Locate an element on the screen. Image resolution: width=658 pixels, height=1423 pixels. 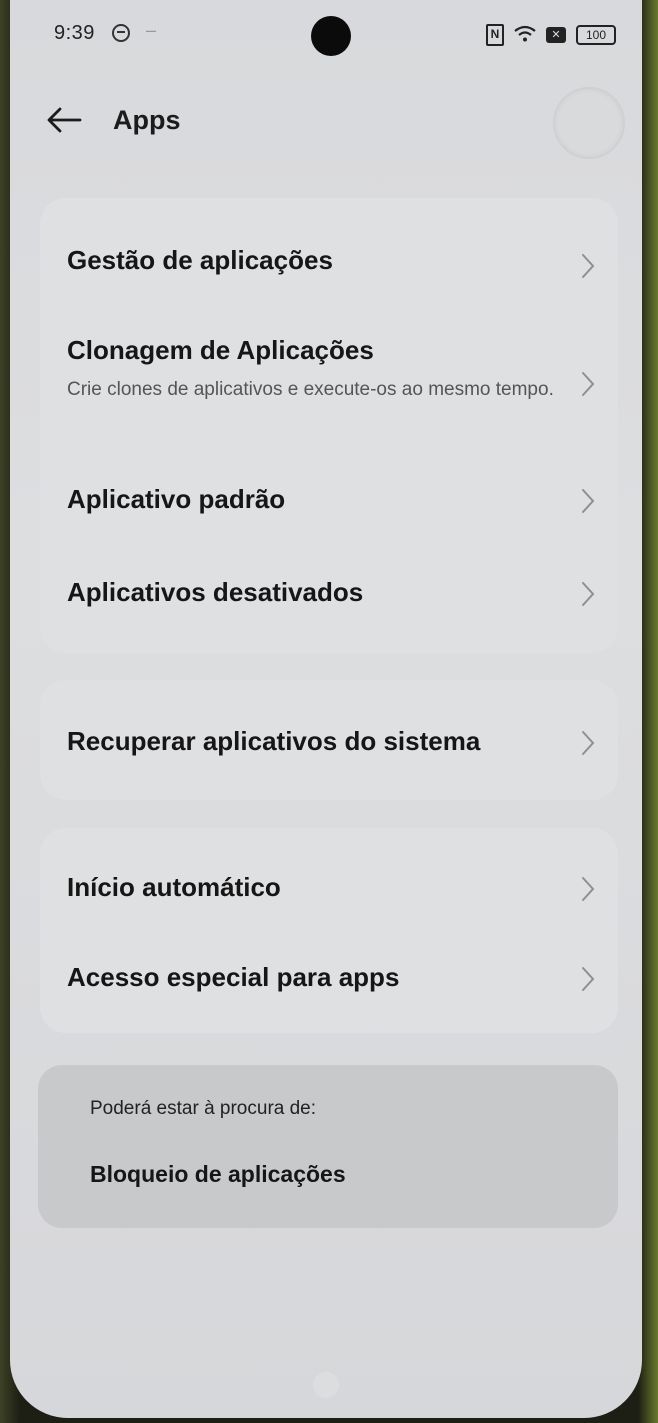
nfc-icon: N is located at coordinates (495, 35).